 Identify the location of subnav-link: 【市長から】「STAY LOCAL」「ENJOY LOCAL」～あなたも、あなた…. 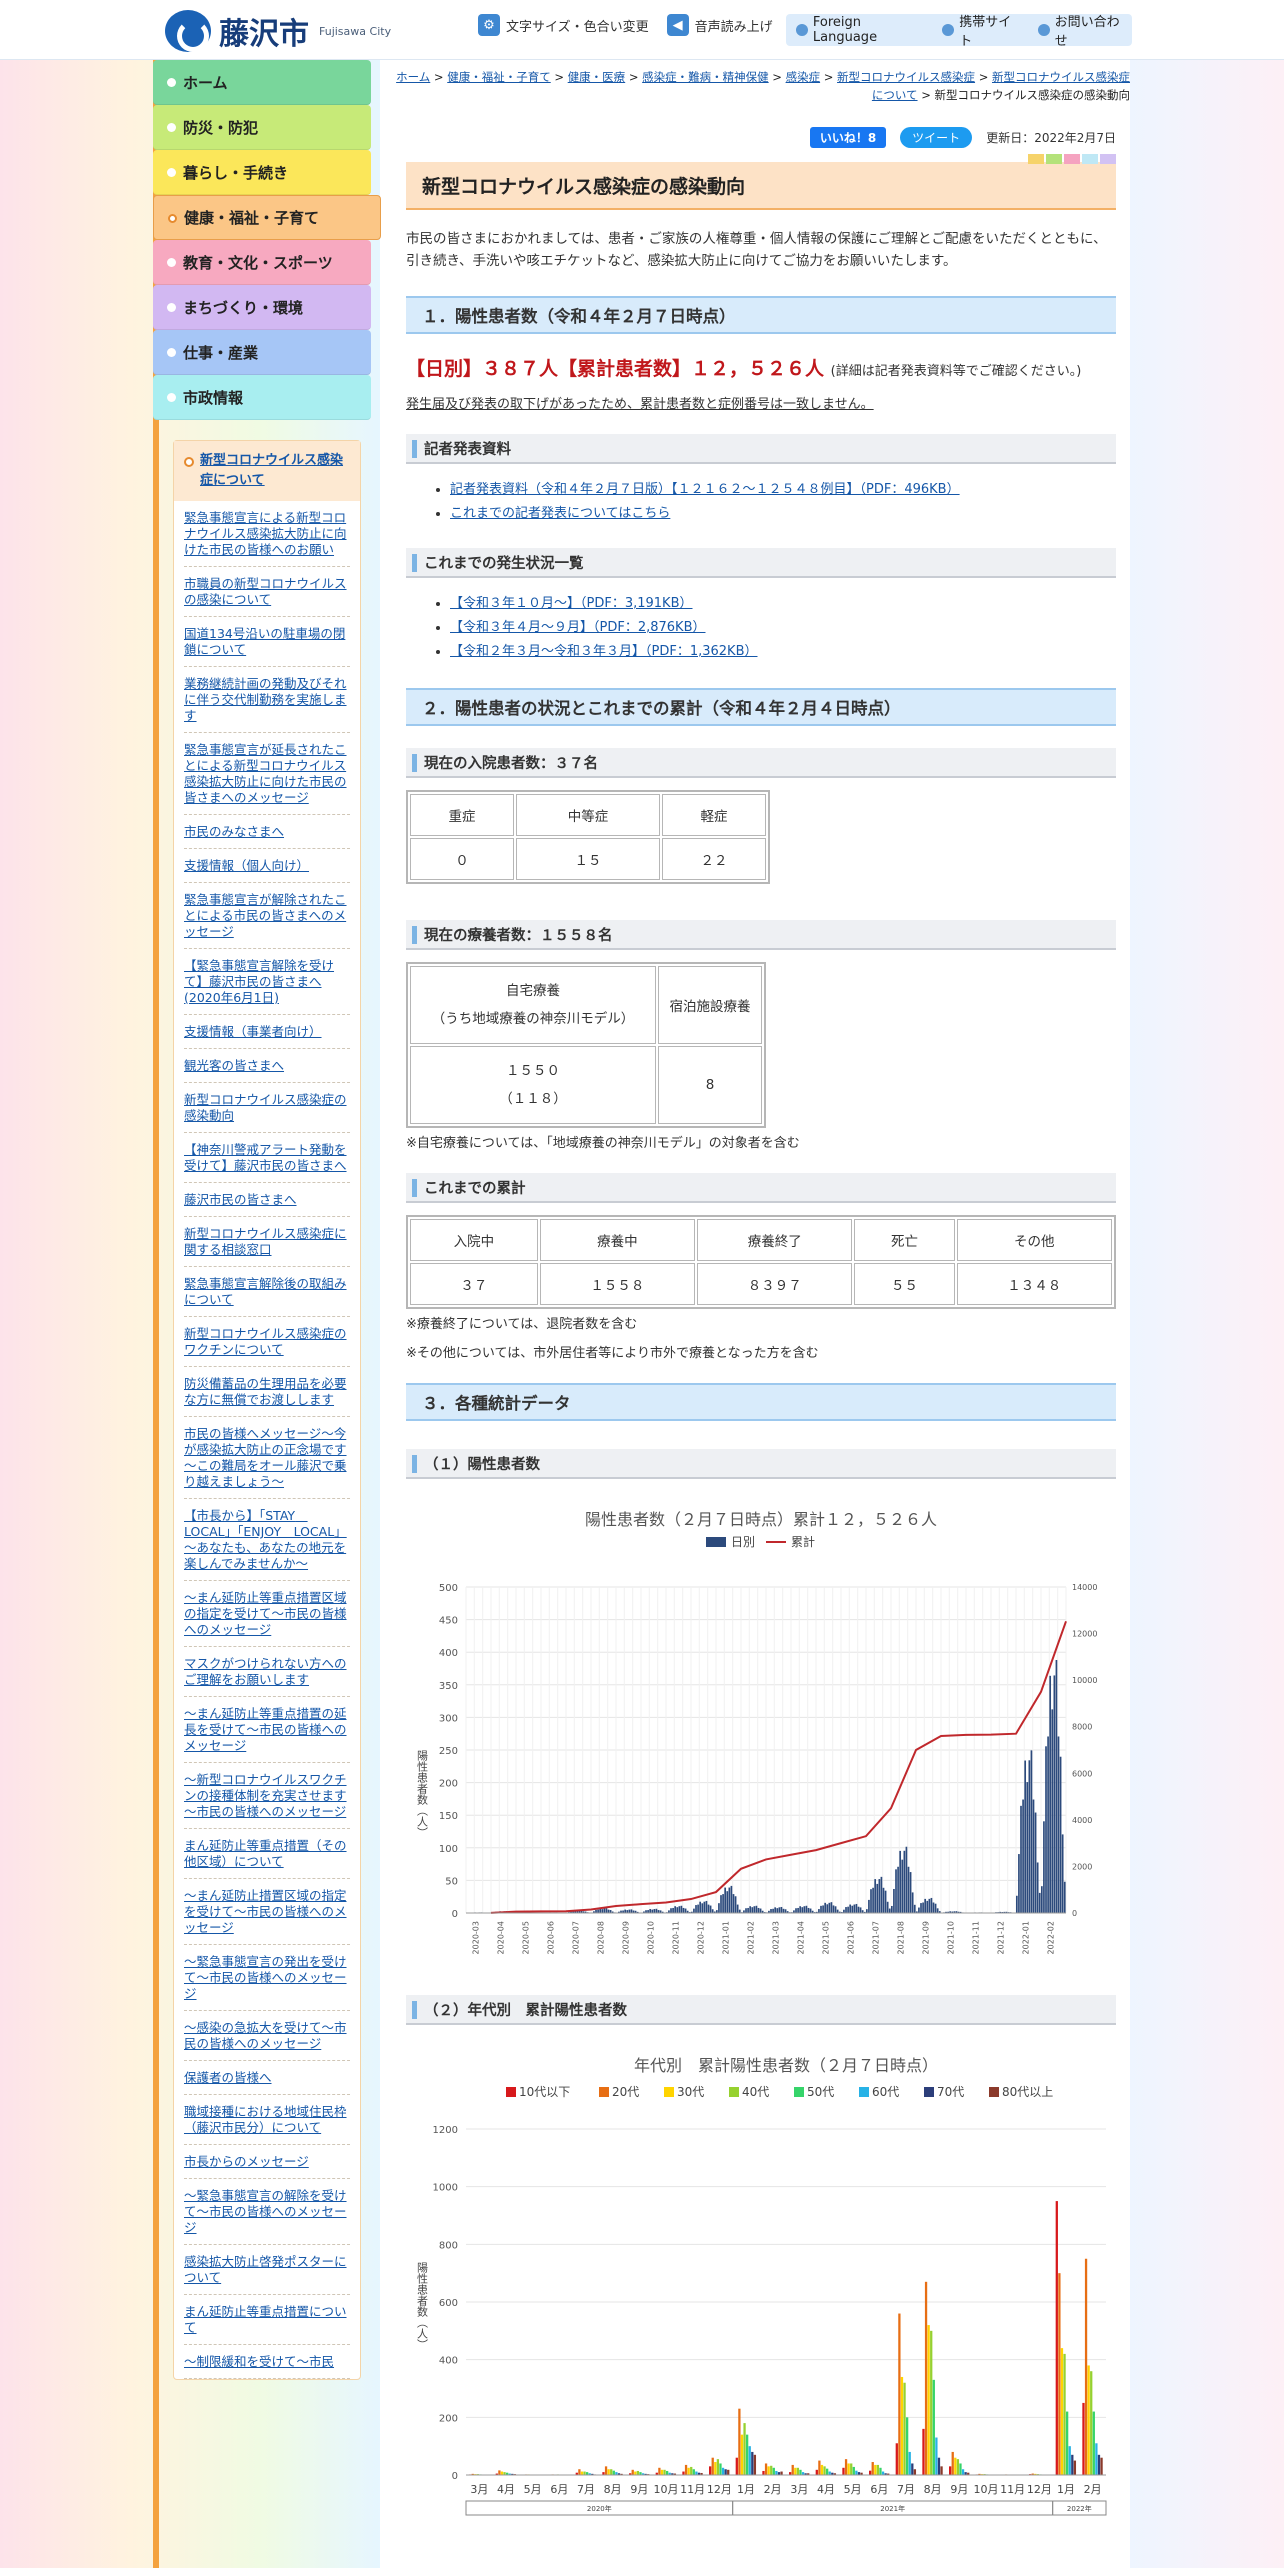
(267, 1540).